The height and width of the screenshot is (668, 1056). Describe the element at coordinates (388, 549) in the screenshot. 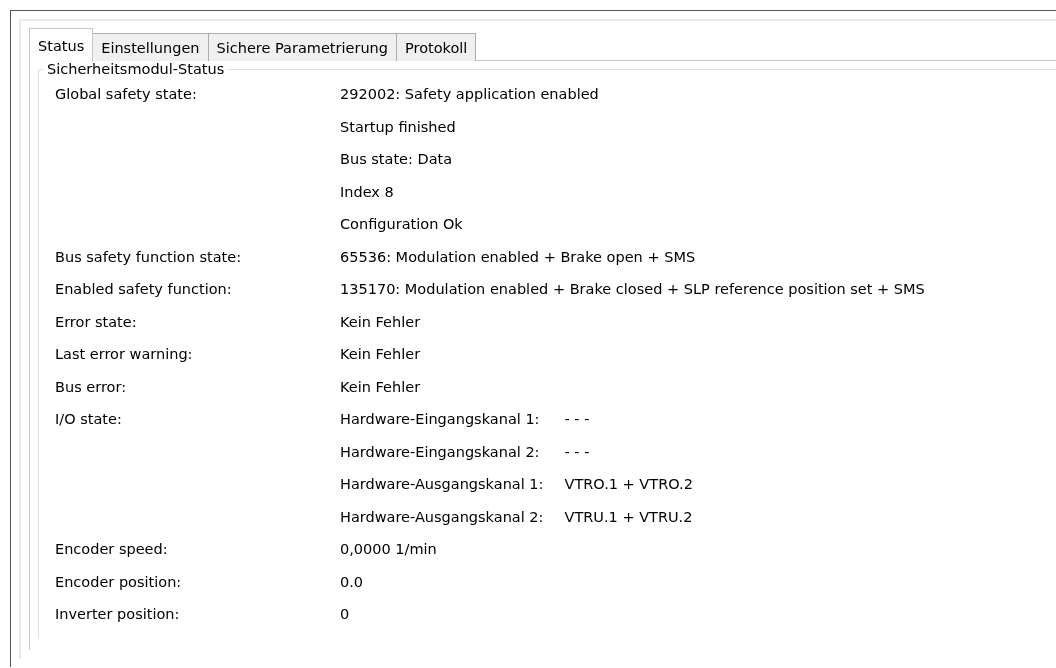

I see `field-value: 0,0000 1/min` at that location.